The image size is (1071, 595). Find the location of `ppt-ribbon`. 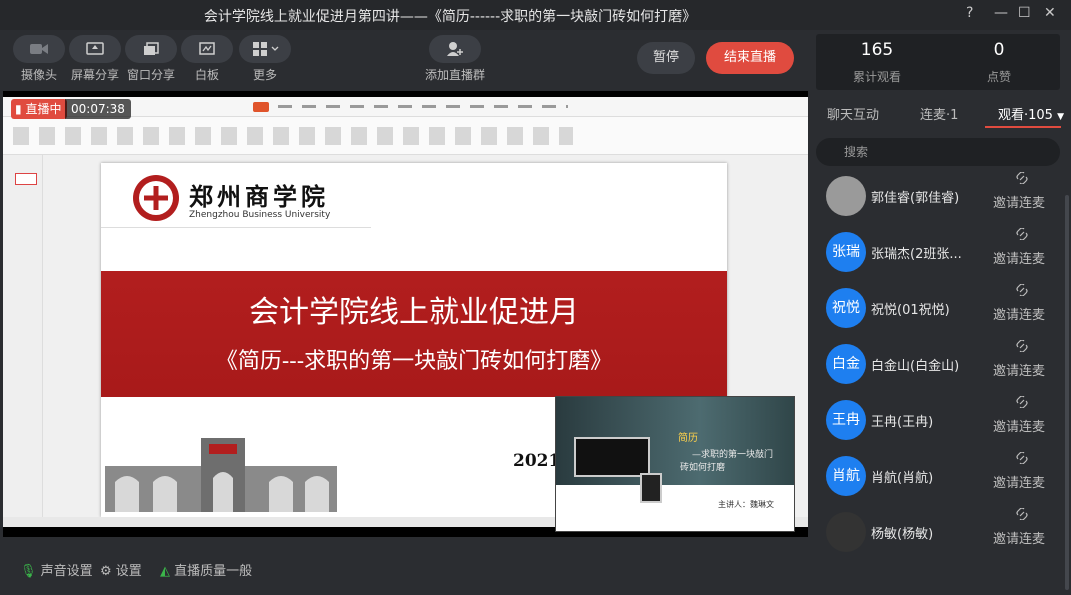

ppt-ribbon is located at coordinates (405, 136).